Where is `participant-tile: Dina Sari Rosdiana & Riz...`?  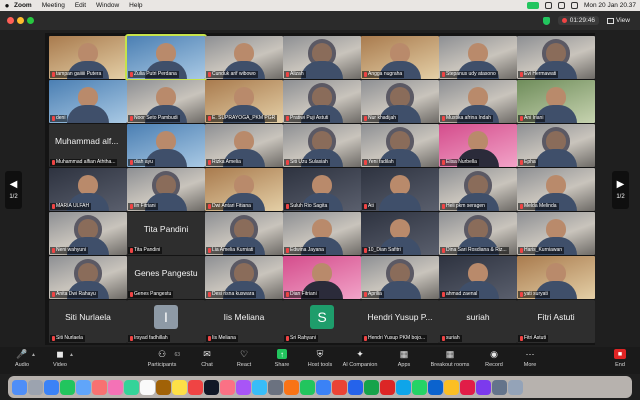
participant-tile: Dina Sari Rosdiana & Riz... is located at coordinates (478, 233).